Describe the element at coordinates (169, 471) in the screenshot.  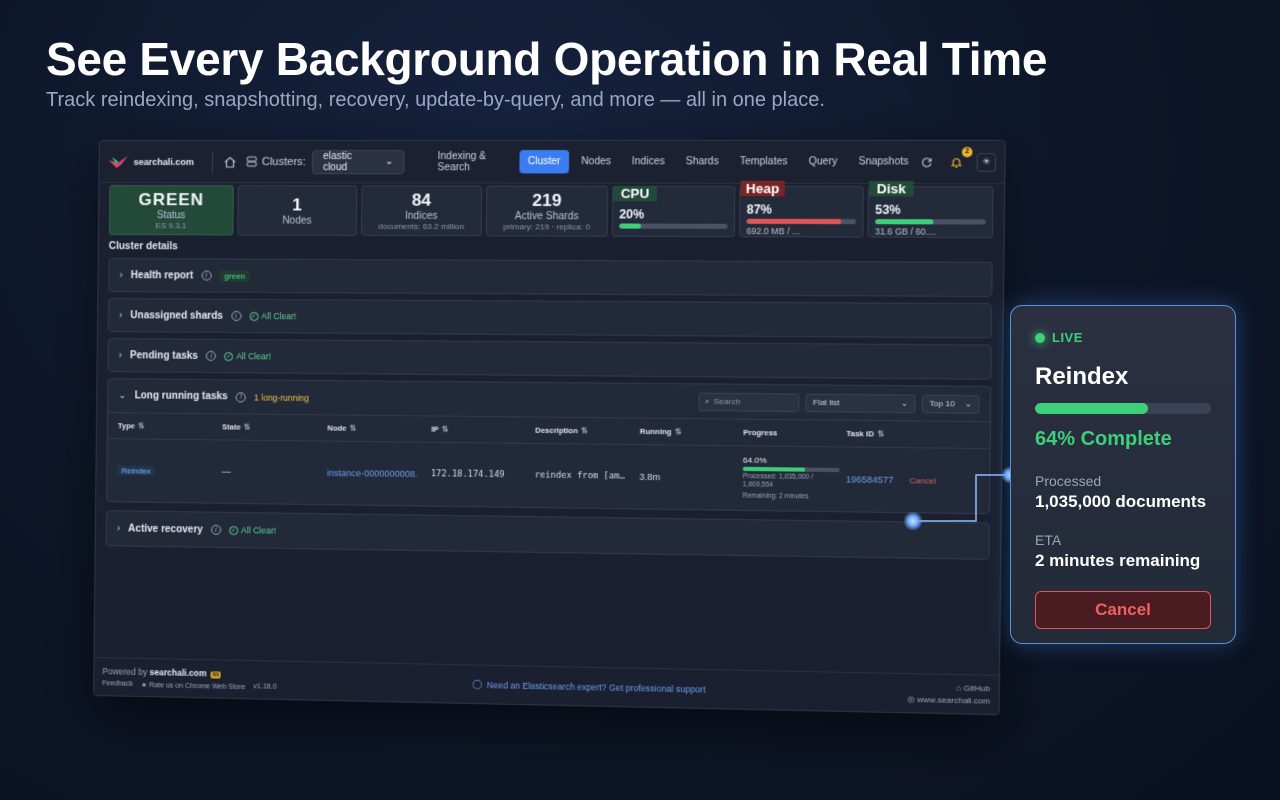
I see `cell-type: Reindex` at that location.